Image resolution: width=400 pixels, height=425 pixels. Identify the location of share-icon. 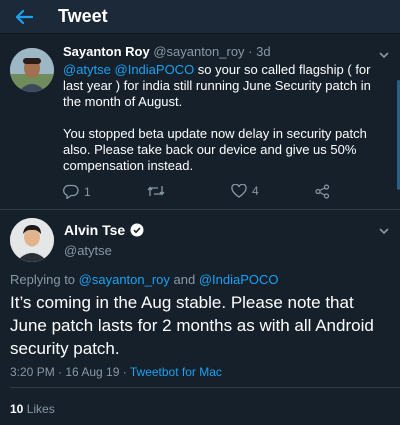
(322, 191).